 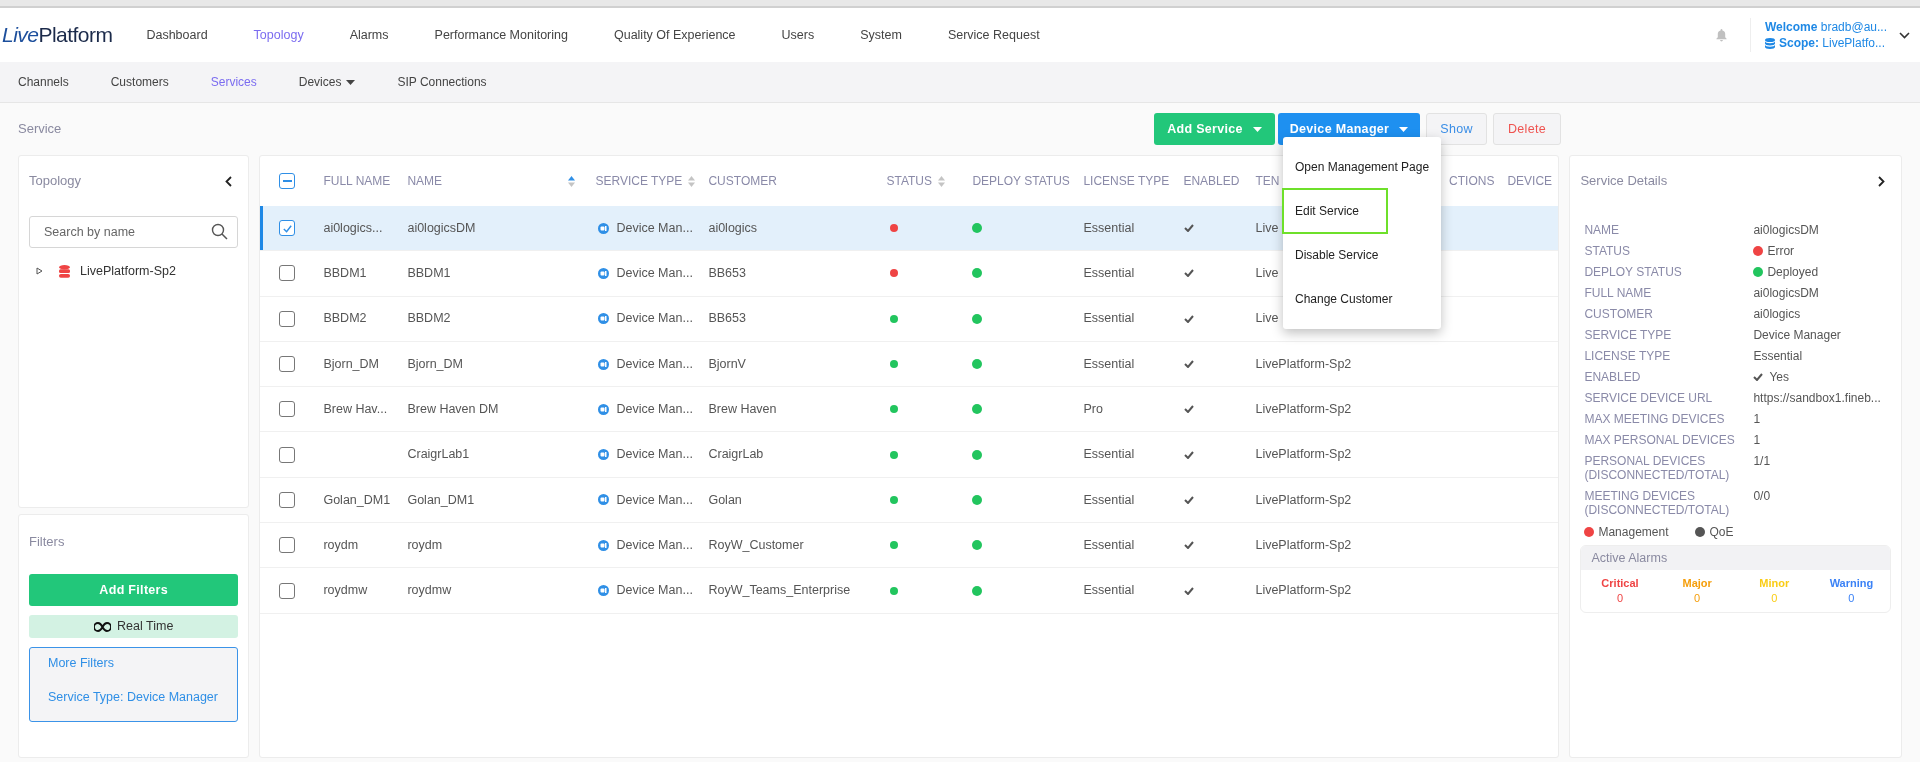 What do you see at coordinates (993, 35) in the screenshot?
I see `nav-item: Service Request` at bounding box center [993, 35].